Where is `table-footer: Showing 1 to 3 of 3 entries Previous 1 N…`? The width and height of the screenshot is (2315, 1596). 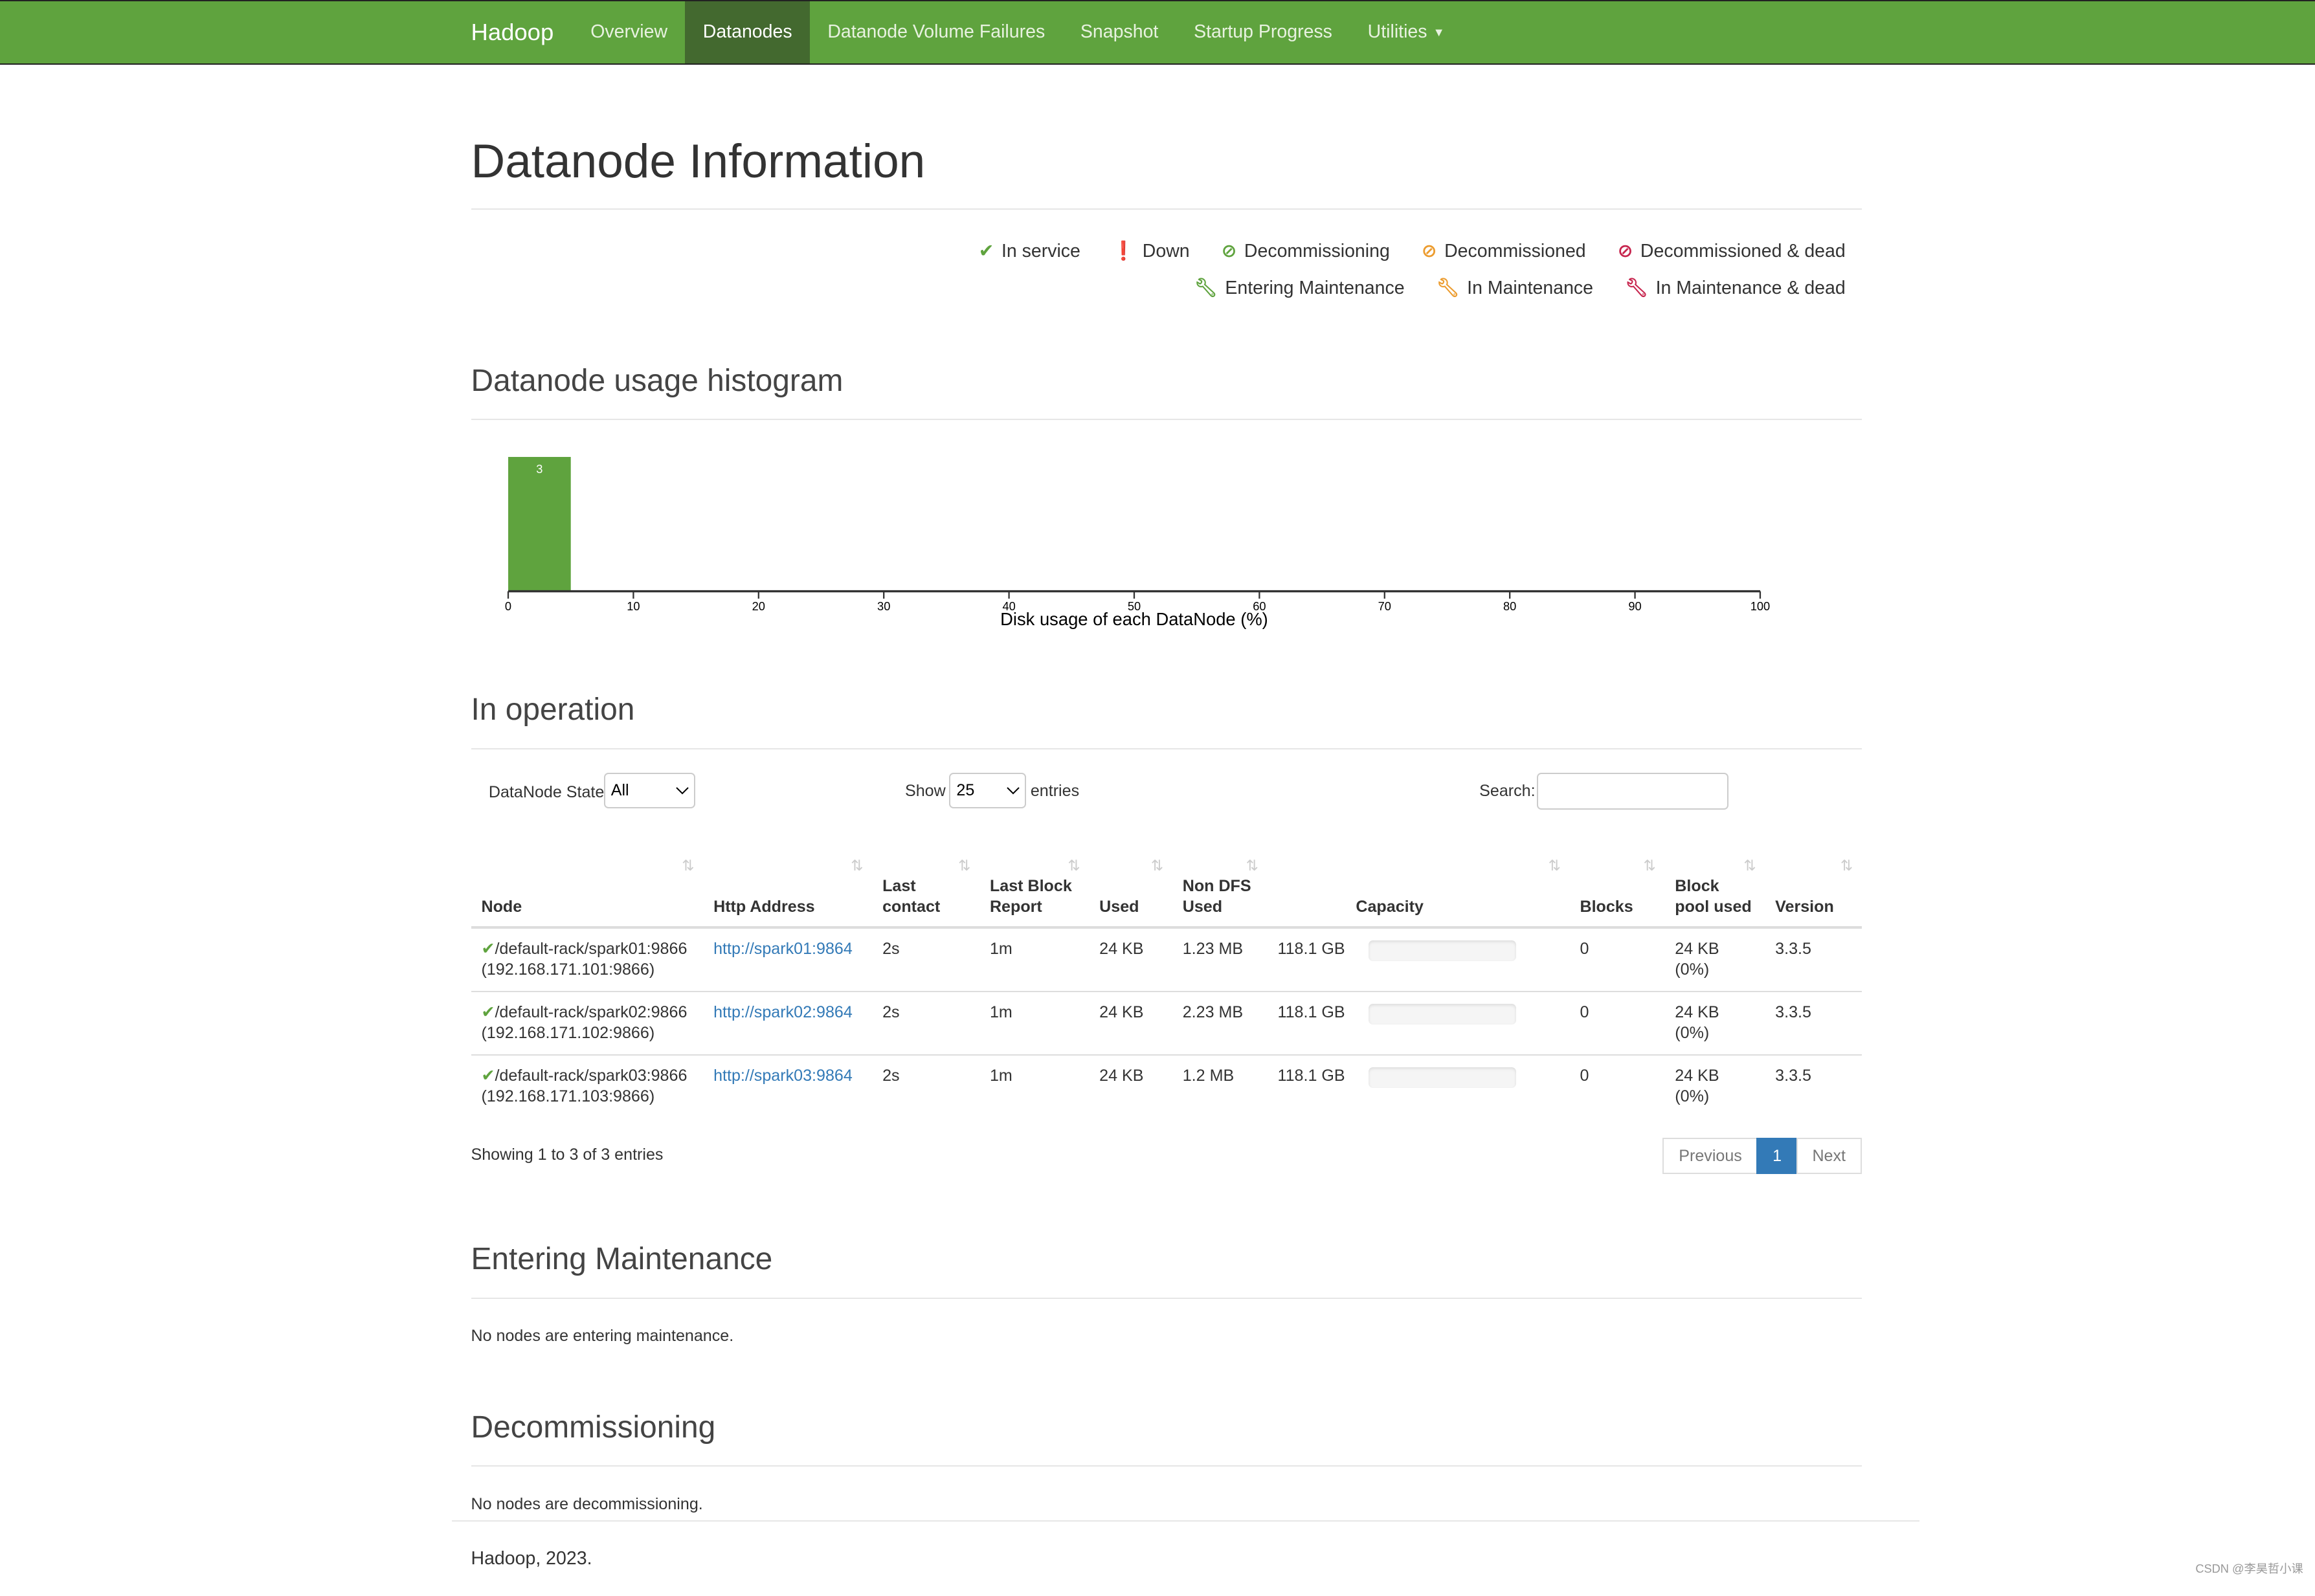 table-footer: Showing 1 to 3 of 3 entries Previous 1 N… is located at coordinates (1166, 1167).